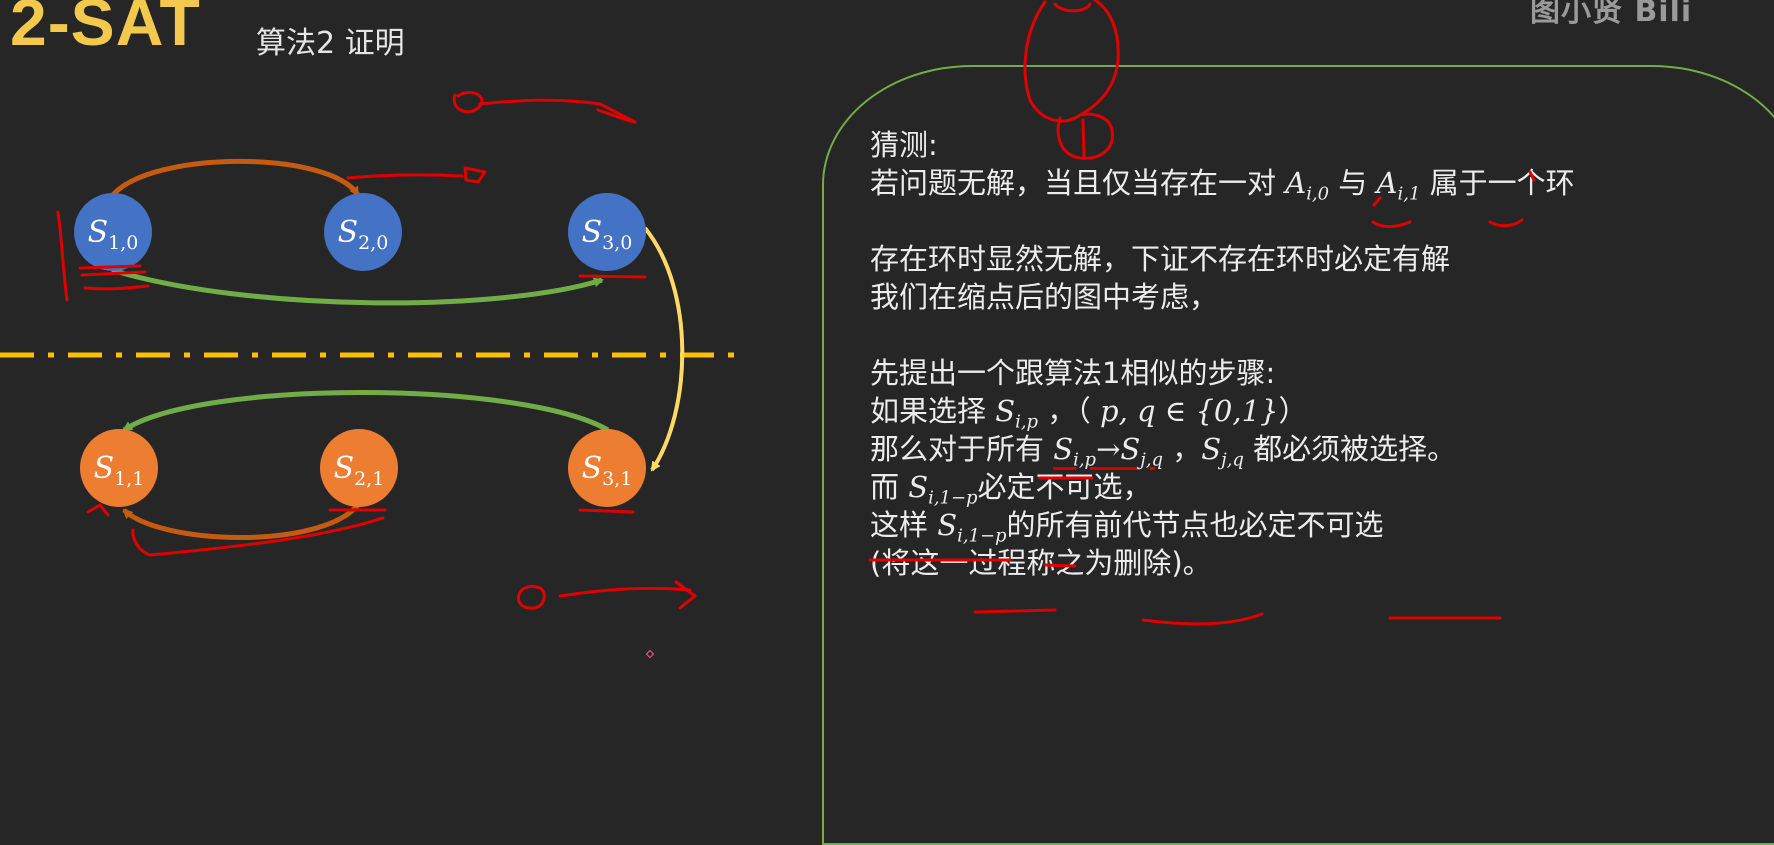 This screenshot has height=845, width=1774. I want to click on node-s31: S3,1, so click(607, 468).